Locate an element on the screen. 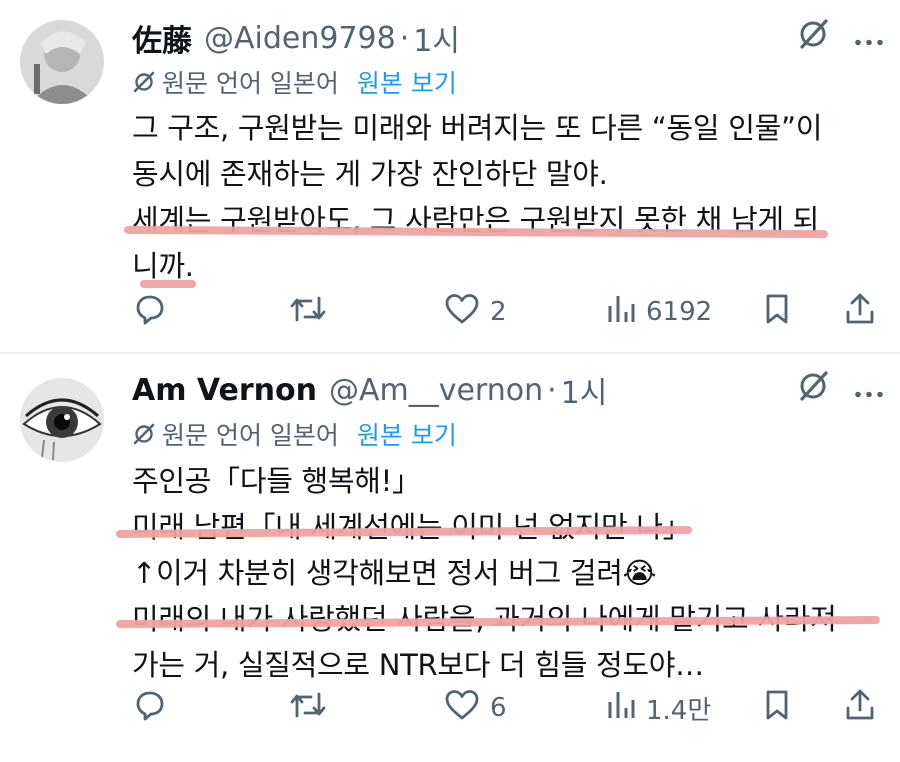 The width and height of the screenshot is (900, 762). like-count: 2 is located at coordinates (498, 312).